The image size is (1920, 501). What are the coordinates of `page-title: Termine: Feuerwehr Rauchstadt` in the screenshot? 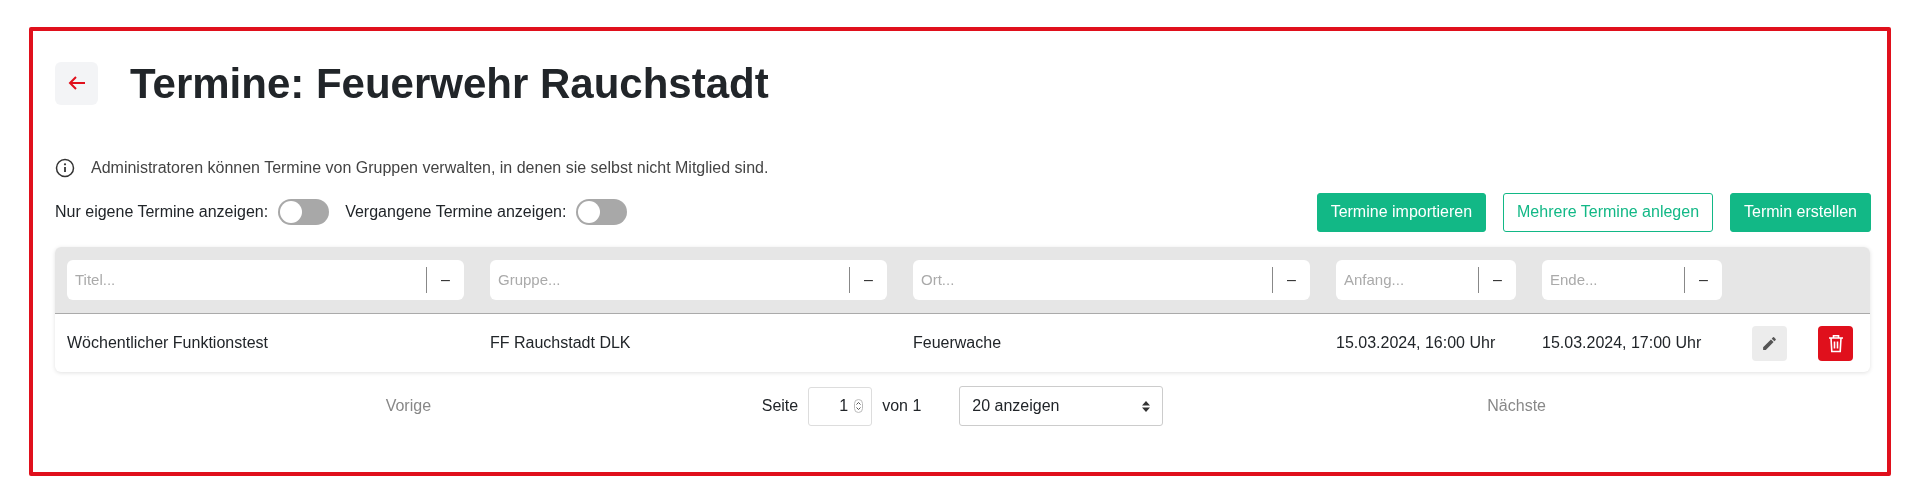 It's located at (449, 83).